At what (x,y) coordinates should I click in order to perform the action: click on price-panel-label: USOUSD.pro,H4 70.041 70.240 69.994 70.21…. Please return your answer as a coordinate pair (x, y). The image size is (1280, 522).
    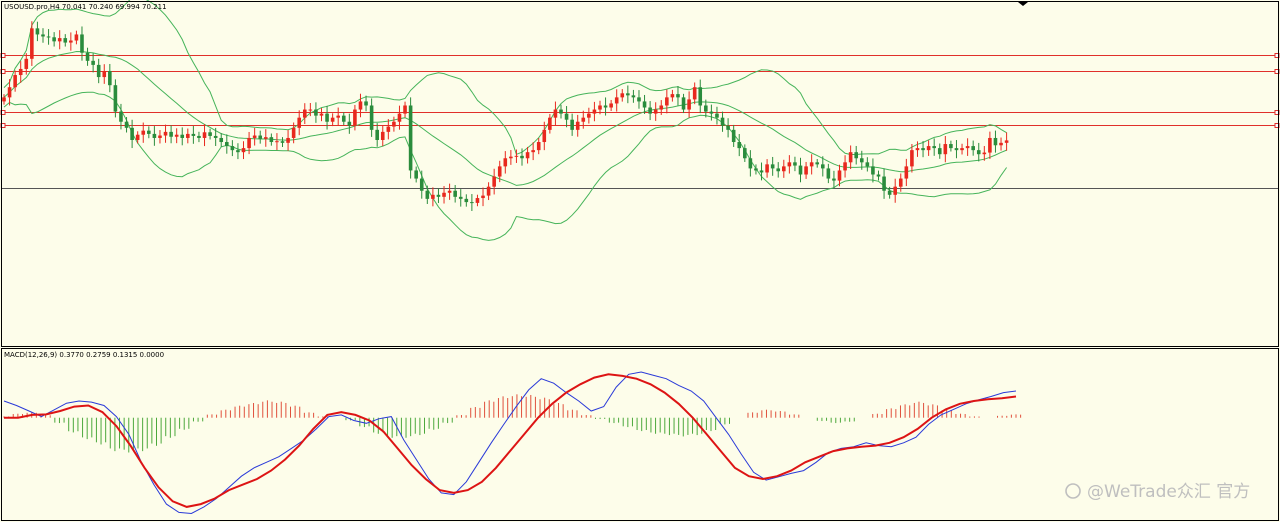
    Looking at the image, I should click on (85, 7).